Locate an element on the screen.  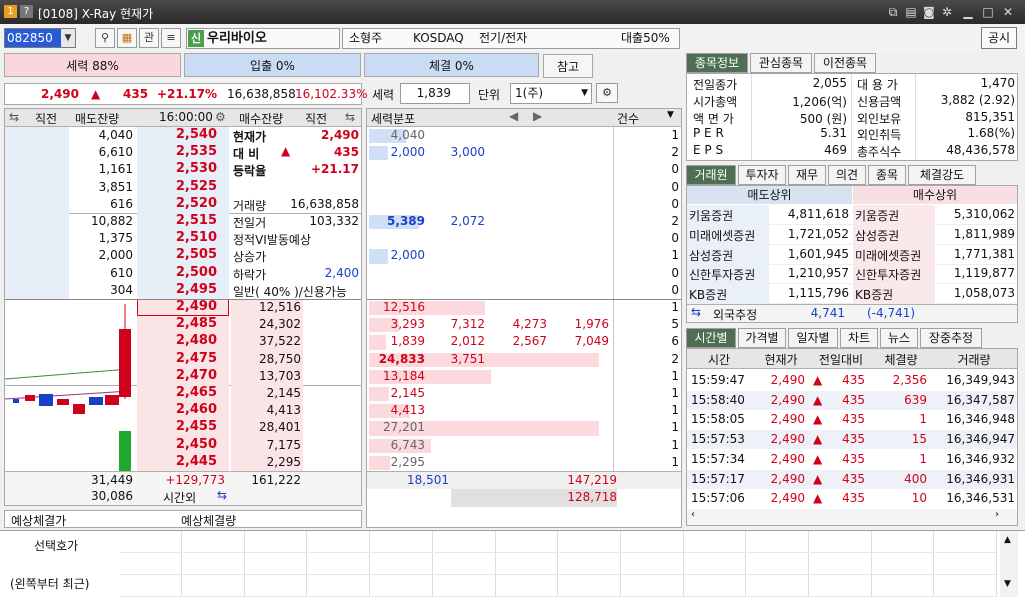
help-icon: ? is located at coordinates (26, 11).